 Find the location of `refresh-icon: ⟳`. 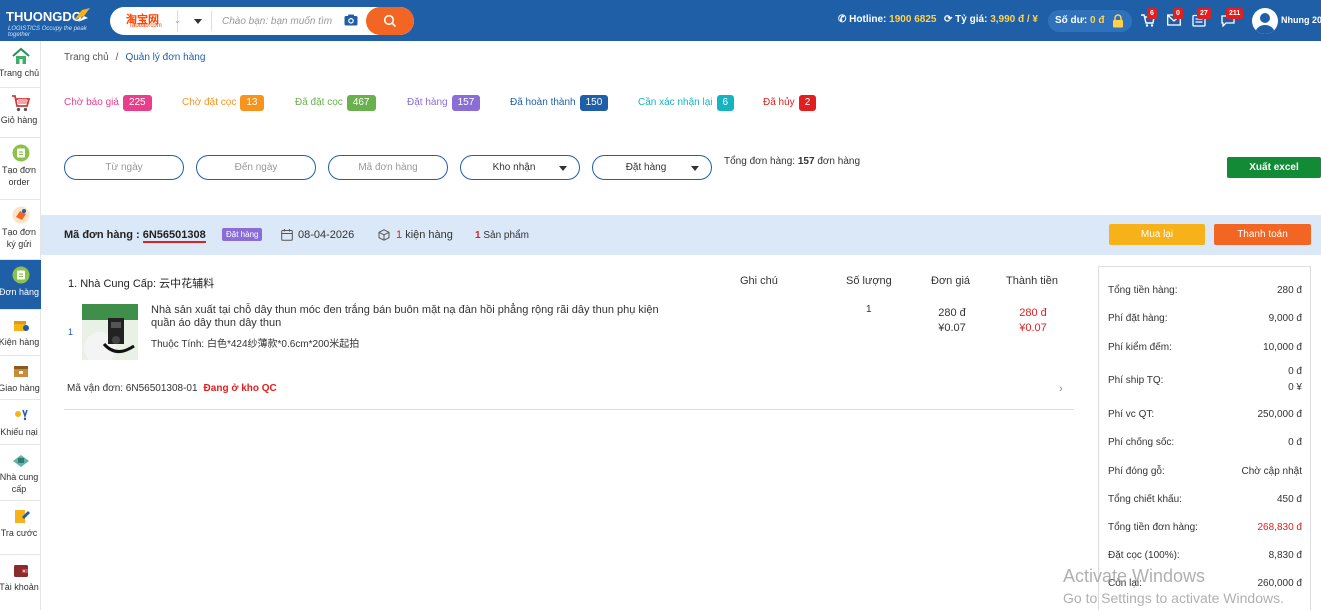

refresh-icon: ⟳ is located at coordinates (948, 19).